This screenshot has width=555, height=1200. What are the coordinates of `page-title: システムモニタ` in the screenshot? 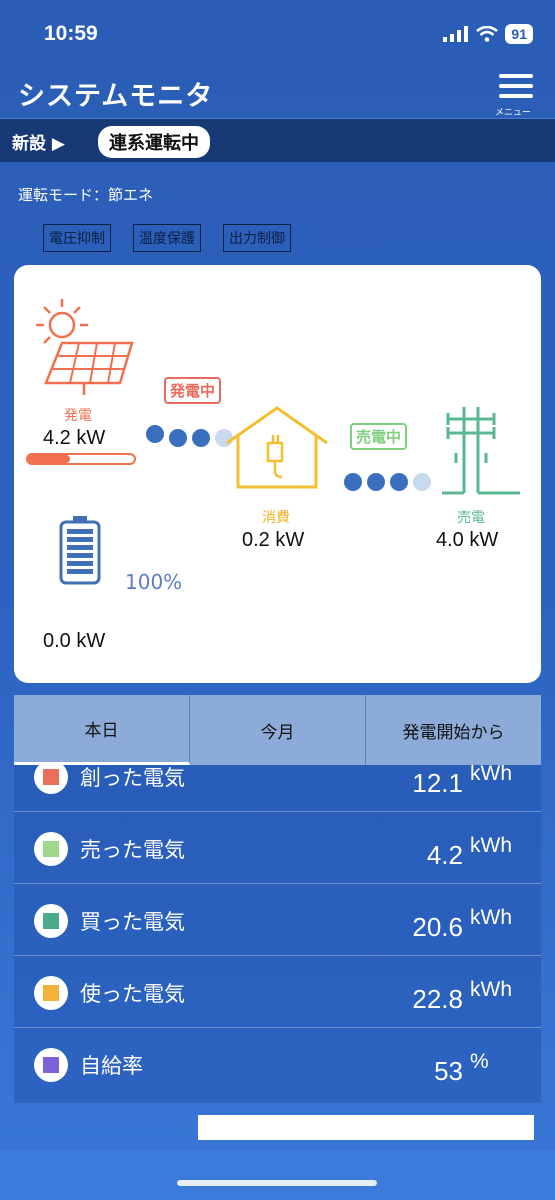 It's located at (116, 96).